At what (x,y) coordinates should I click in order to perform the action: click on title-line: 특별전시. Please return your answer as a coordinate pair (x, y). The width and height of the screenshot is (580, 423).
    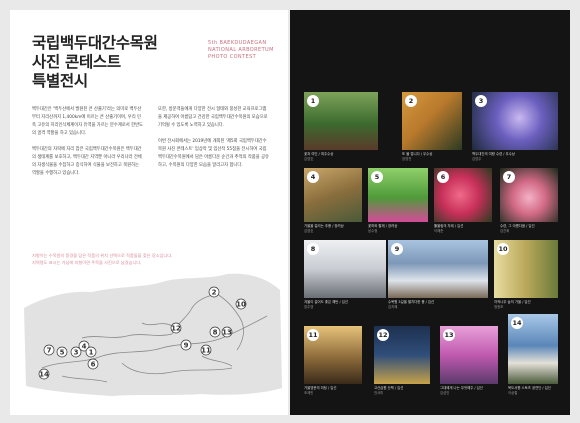
    Looking at the image, I should click on (60, 81).